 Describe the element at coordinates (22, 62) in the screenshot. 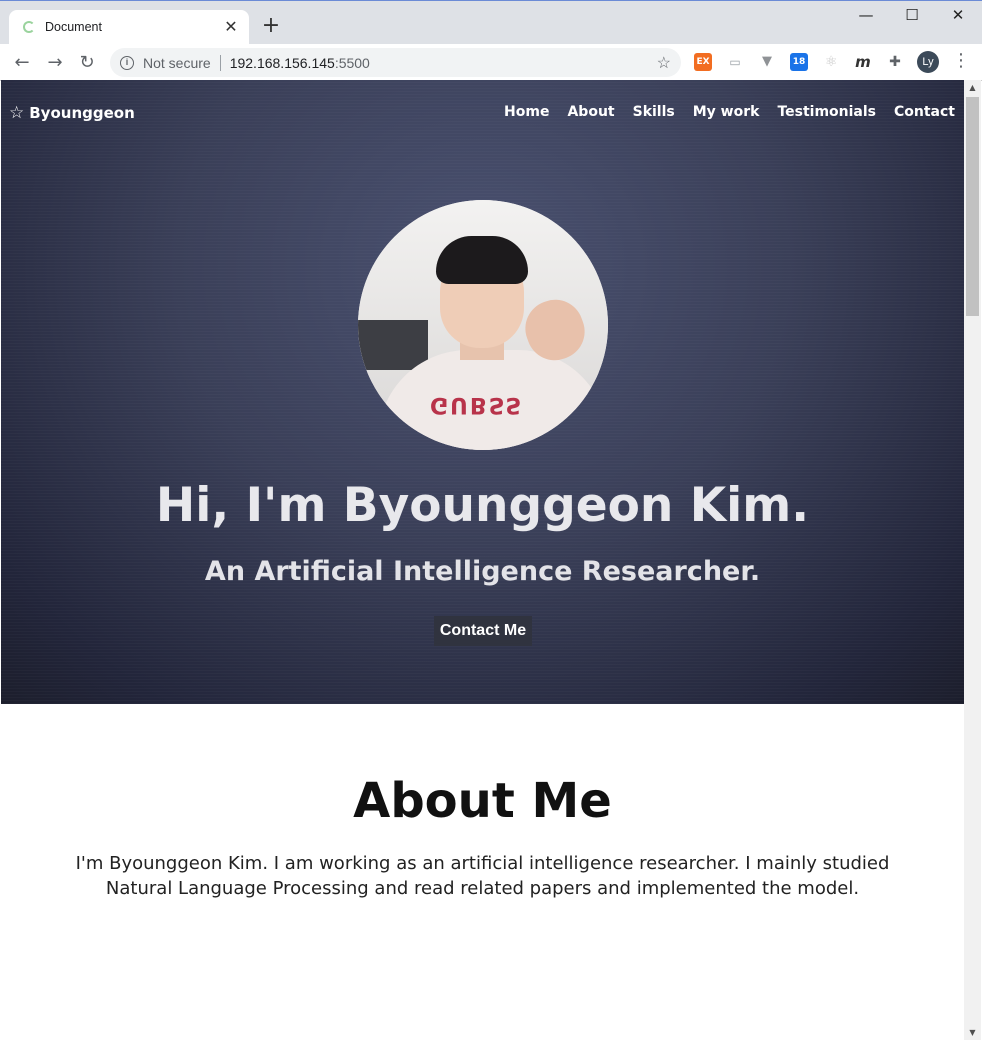

I see `back-arrow-icon: ←` at that location.